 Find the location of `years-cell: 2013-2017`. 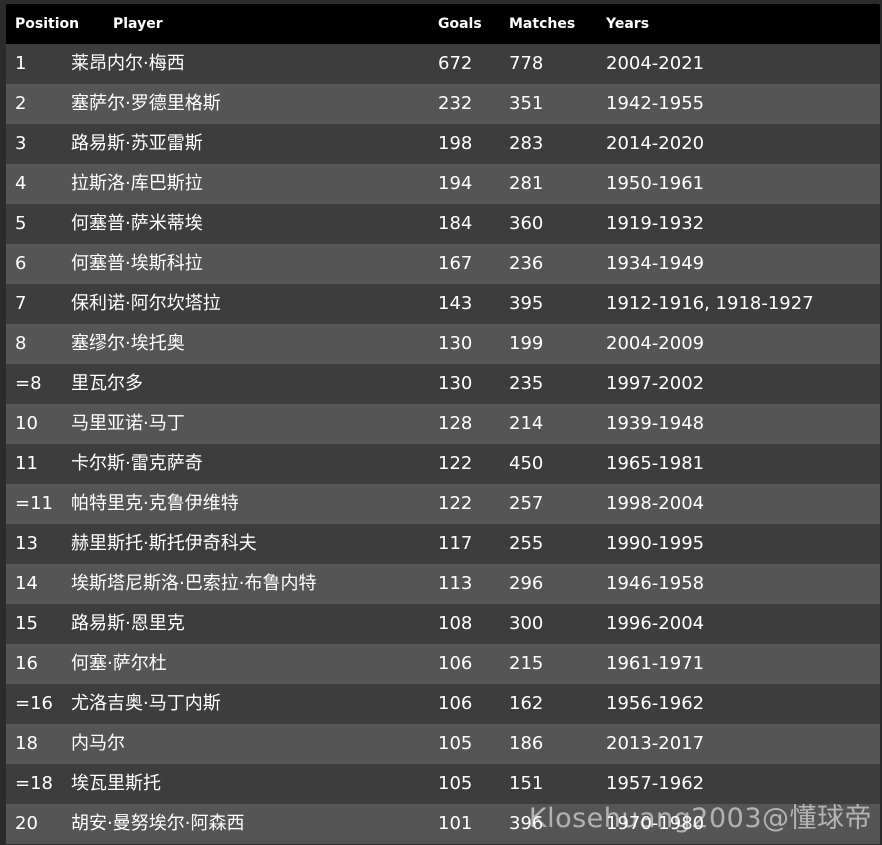

years-cell: 2013-2017 is located at coordinates (655, 743).